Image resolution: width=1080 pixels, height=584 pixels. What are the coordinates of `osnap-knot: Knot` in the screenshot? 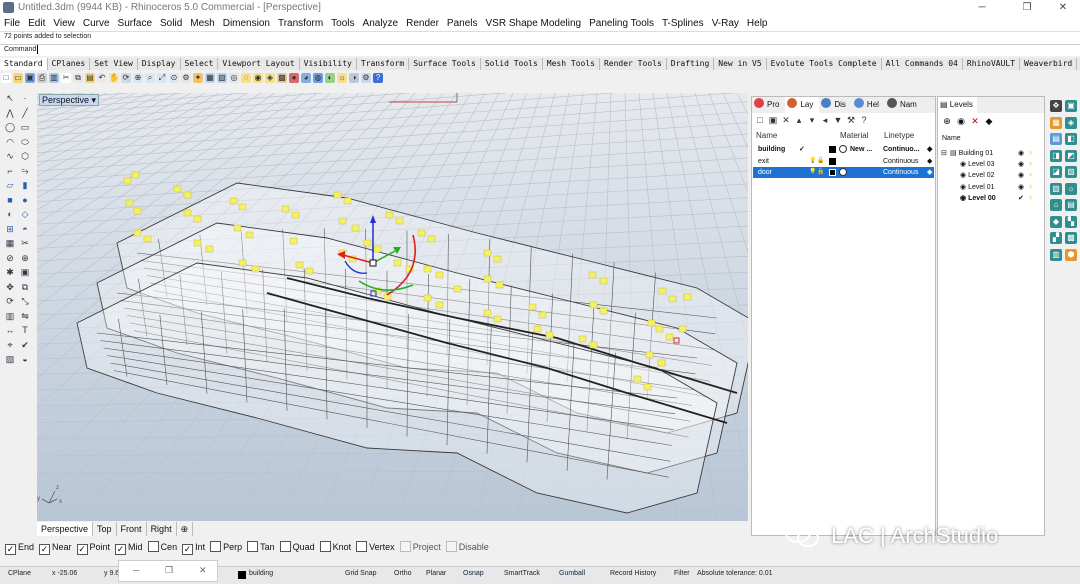 It's located at (335, 547).